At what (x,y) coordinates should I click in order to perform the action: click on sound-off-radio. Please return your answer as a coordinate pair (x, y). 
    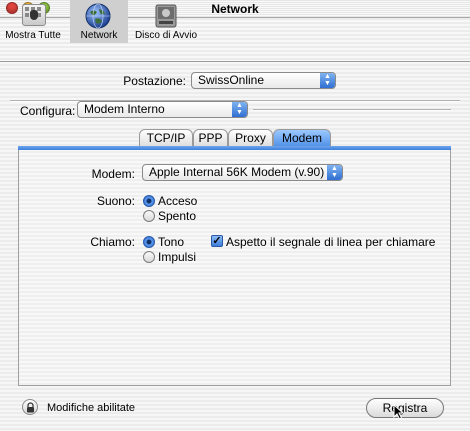
    Looking at the image, I should click on (149, 216).